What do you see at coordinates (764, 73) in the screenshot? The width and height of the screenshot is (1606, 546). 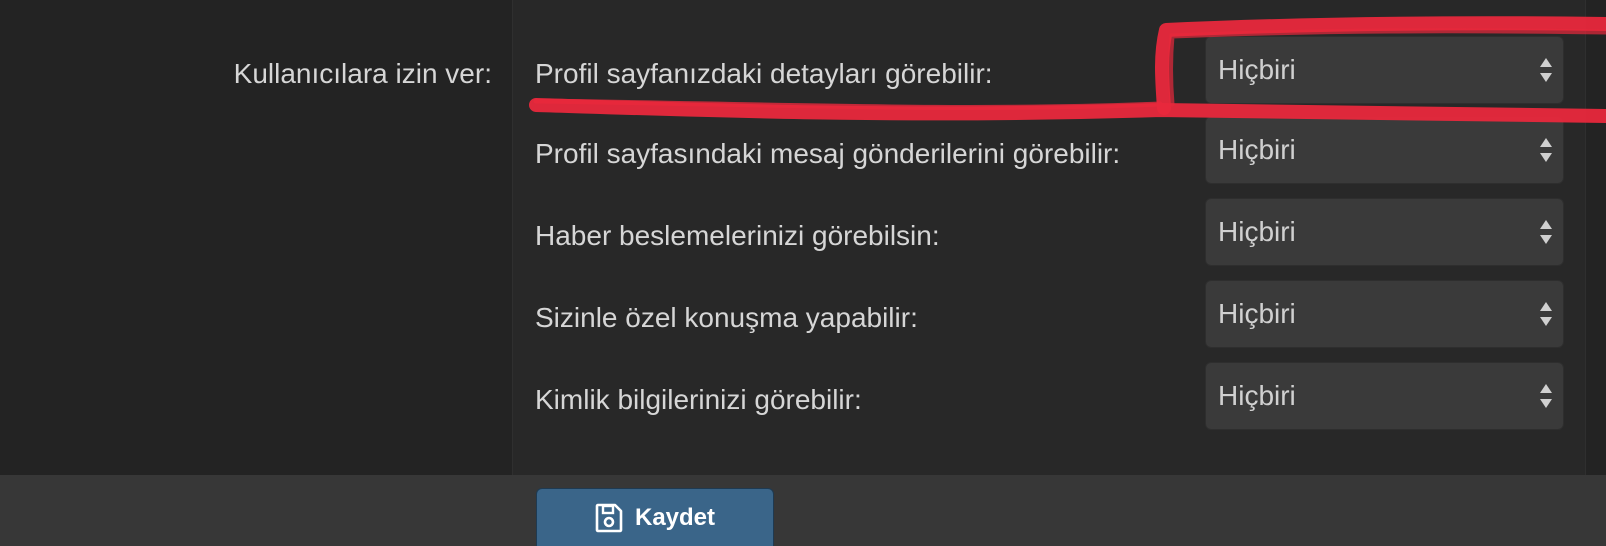 I see `row-label-profile-details: Profil sayfanızdaki detayları görebilir:` at bounding box center [764, 73].